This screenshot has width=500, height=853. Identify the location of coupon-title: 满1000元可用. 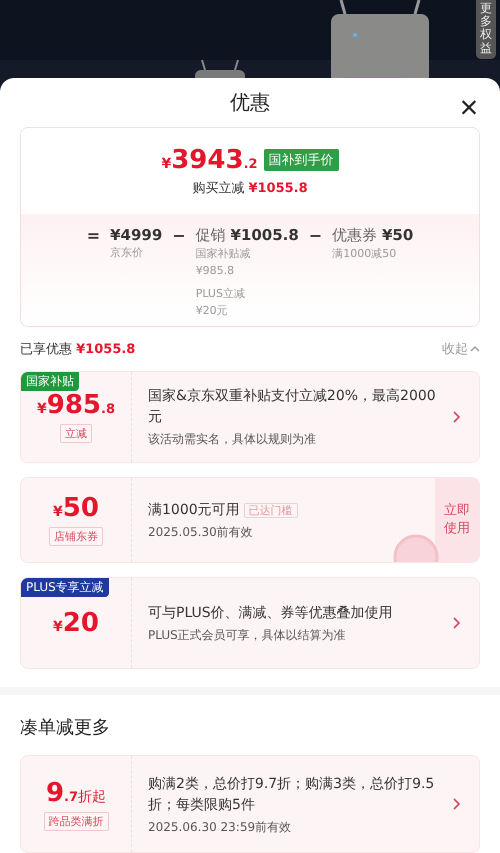
(194, 510).